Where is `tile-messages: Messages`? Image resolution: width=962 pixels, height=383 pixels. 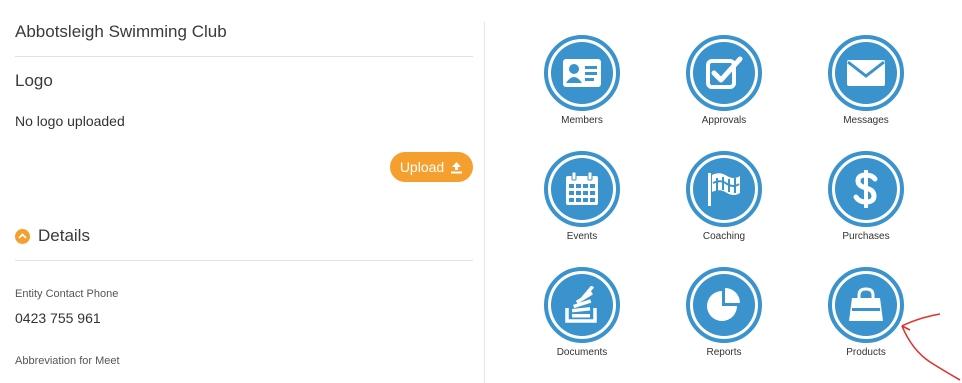
tile-messages: Messages is located at coordinates (870, 91).